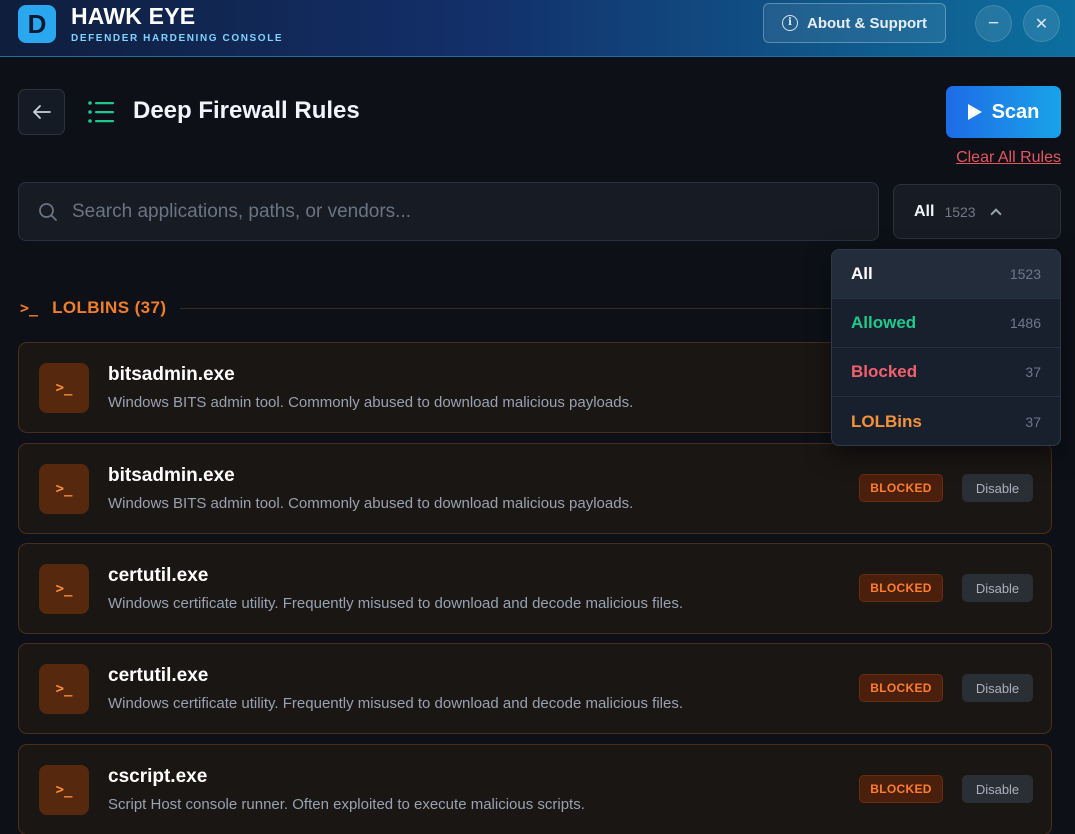 This screenshot has height=834, width=1075. Describe the element at coordinates (101, 112) in the screenshot. I see `list-icon` at that location.